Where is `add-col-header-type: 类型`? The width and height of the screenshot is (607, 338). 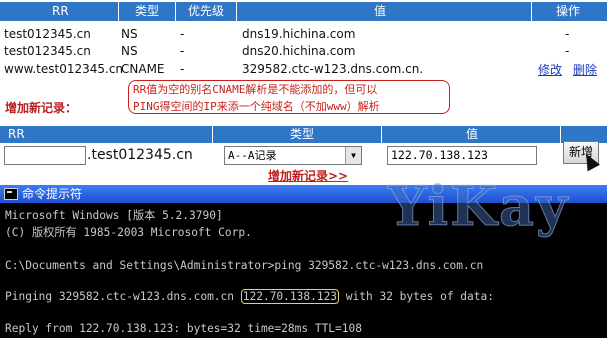
add-col-header-type: 类型 is located at coordinates (297, 134).